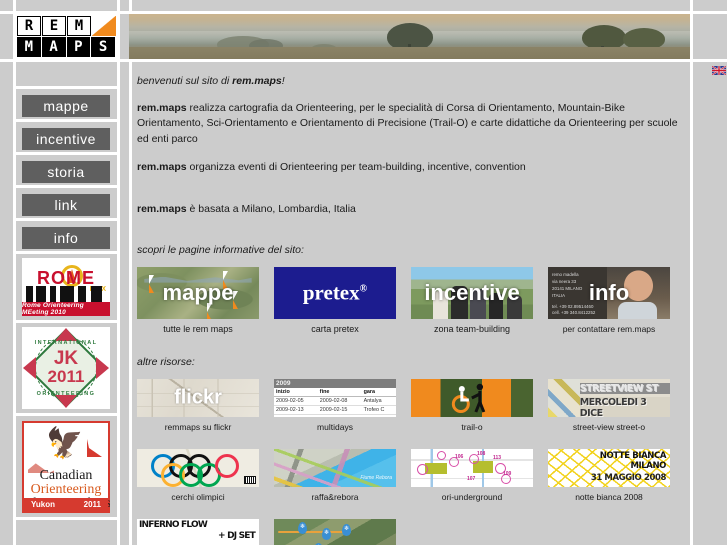 This screenshot has width=727, height=545. Describe the element at coordinates (339, 410) in the screenshot. I see `multidays-cell-fine: 2009-02-15` at that location.